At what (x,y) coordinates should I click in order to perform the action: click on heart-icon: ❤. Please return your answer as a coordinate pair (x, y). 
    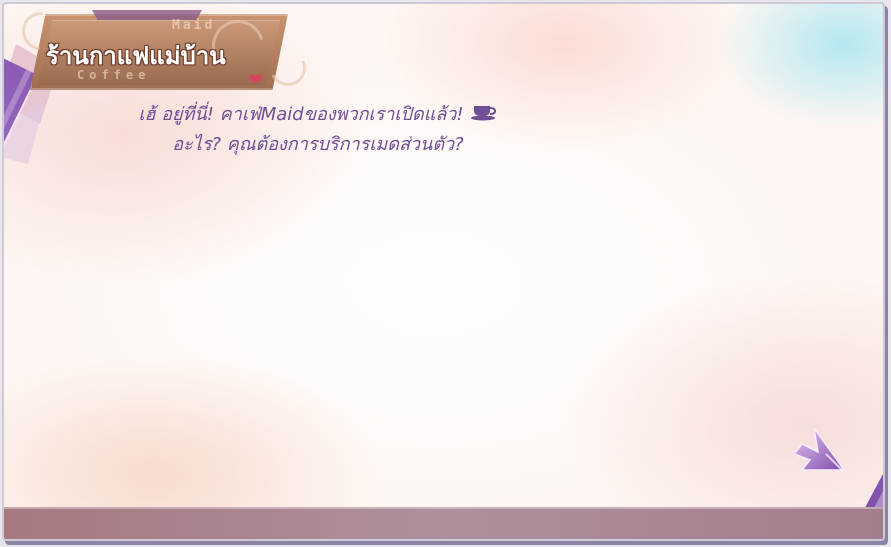
    Looking at the image, I should click on (256, 80).